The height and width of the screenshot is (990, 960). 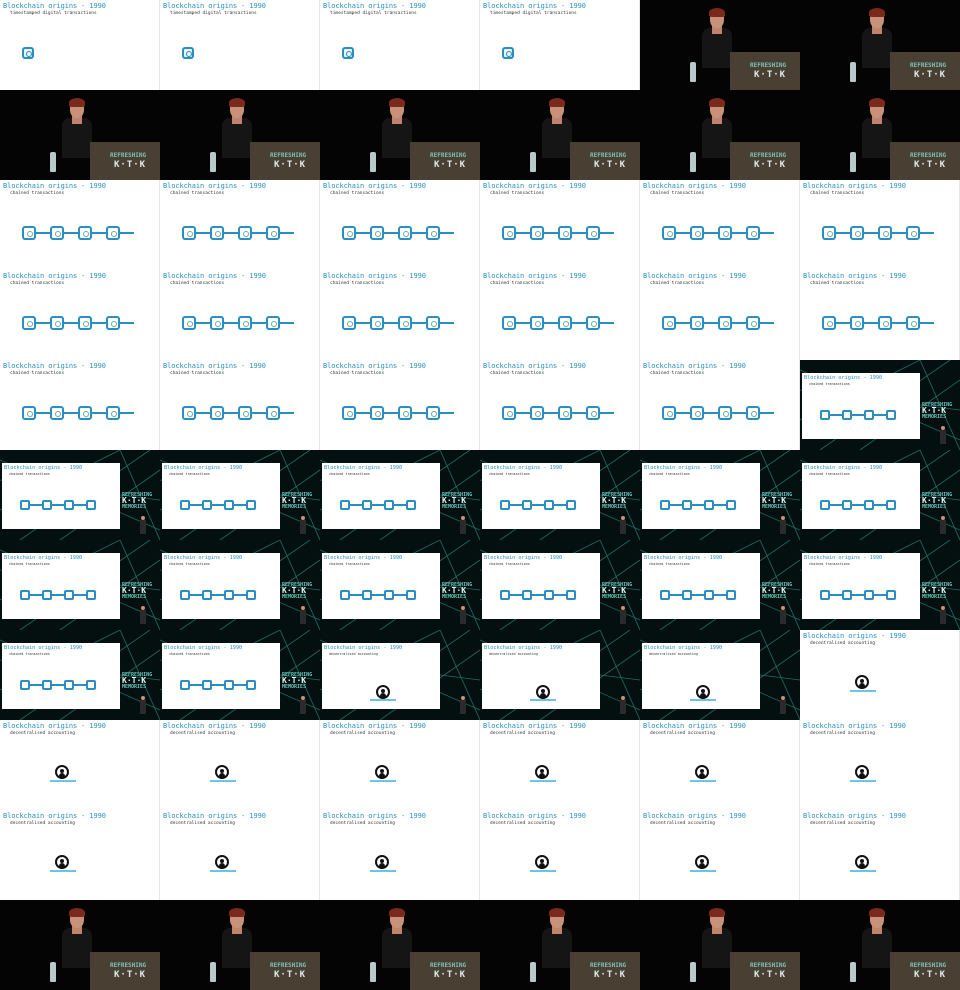 I want to click on side-logo: REFRESHING K·T·K MEMORIES, so click(x=297, y=501).